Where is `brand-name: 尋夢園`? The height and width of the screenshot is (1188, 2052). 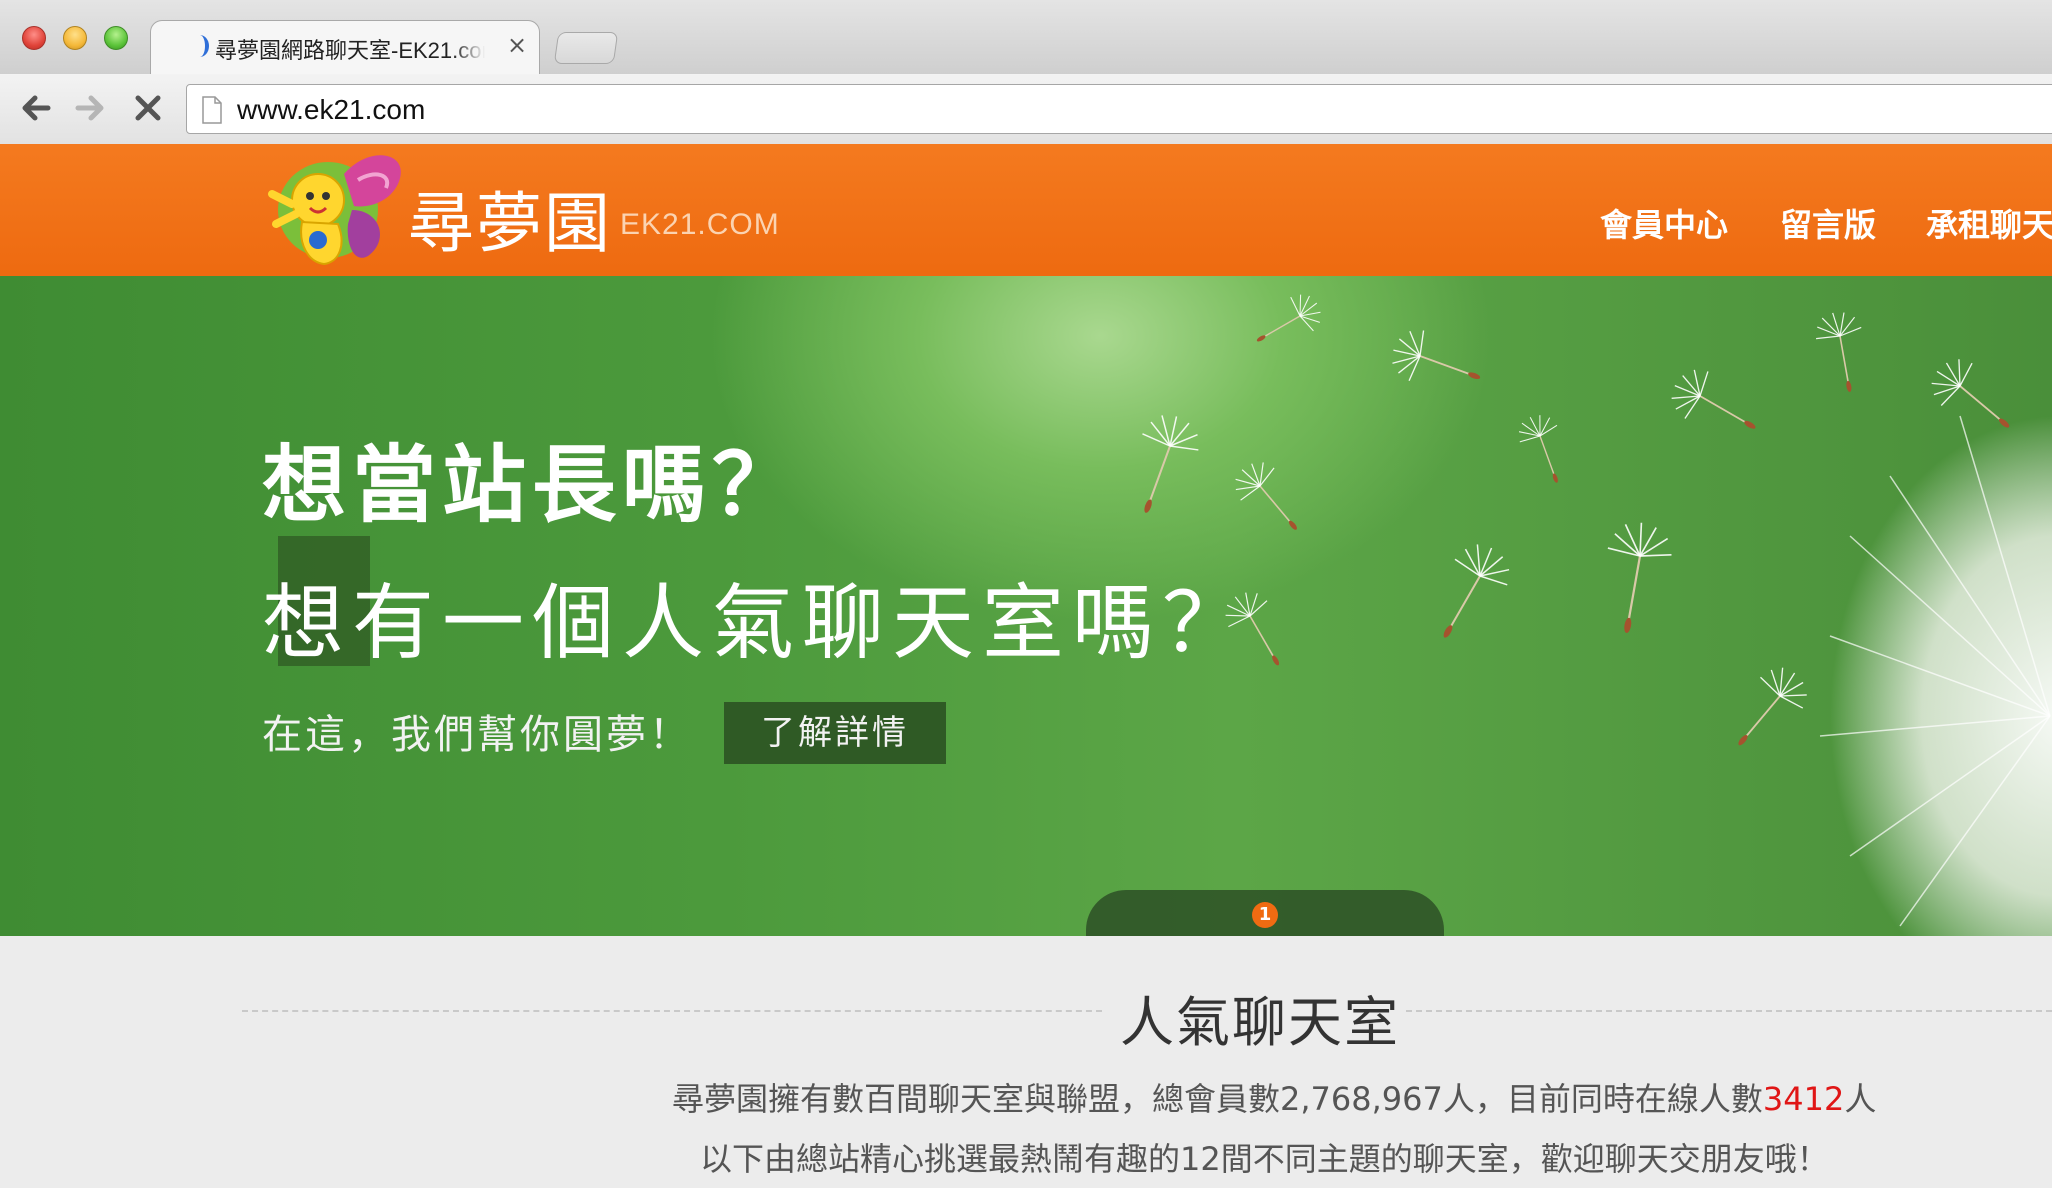 brand-name: 尋夢園 is located at coordinates (510, 218).